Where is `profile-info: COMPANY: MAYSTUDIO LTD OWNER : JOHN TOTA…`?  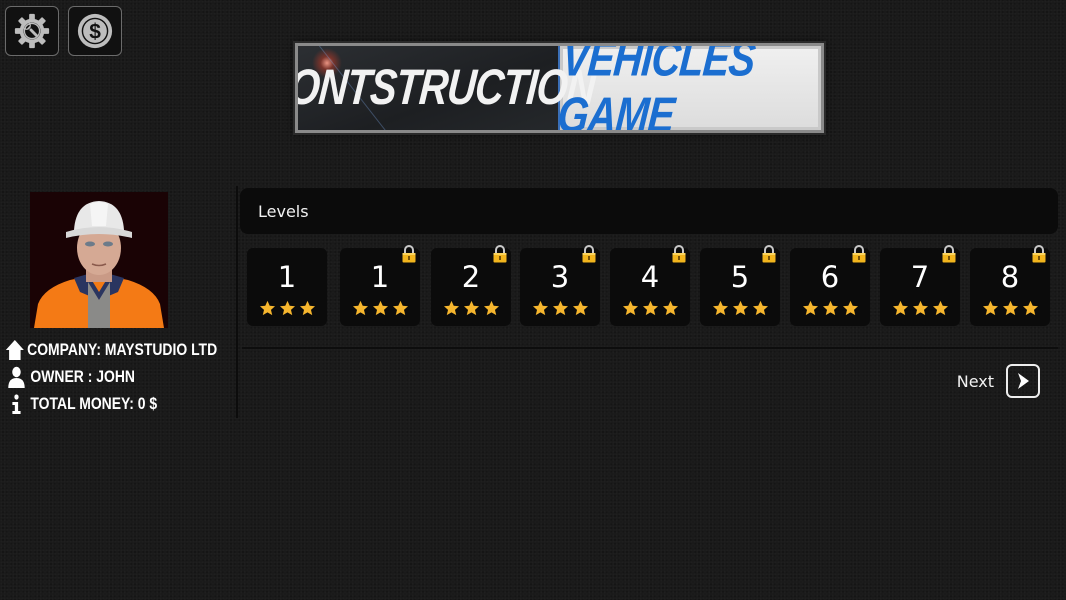 profile-info: COMPANY: MAYSTUDIO LTD OWNER : JOHN TOTA… is located at coordinates (120, 376).